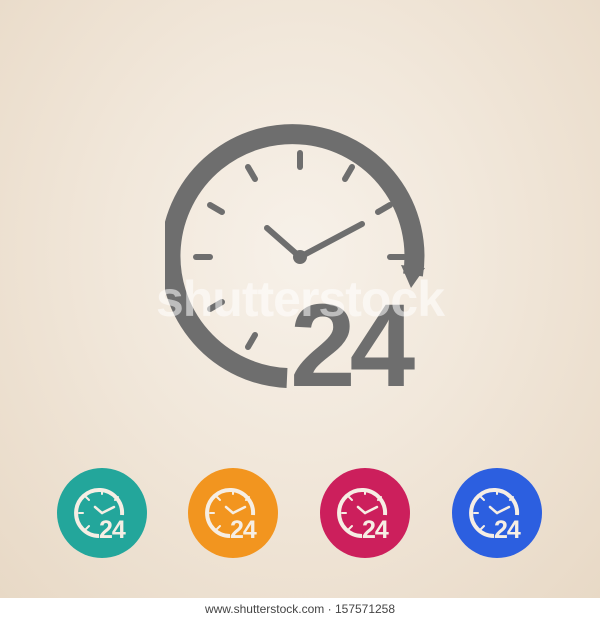 This screenshot has height=620, width=600. I want to click on small-clock-teal-graphic: 24, so click(102, 513).